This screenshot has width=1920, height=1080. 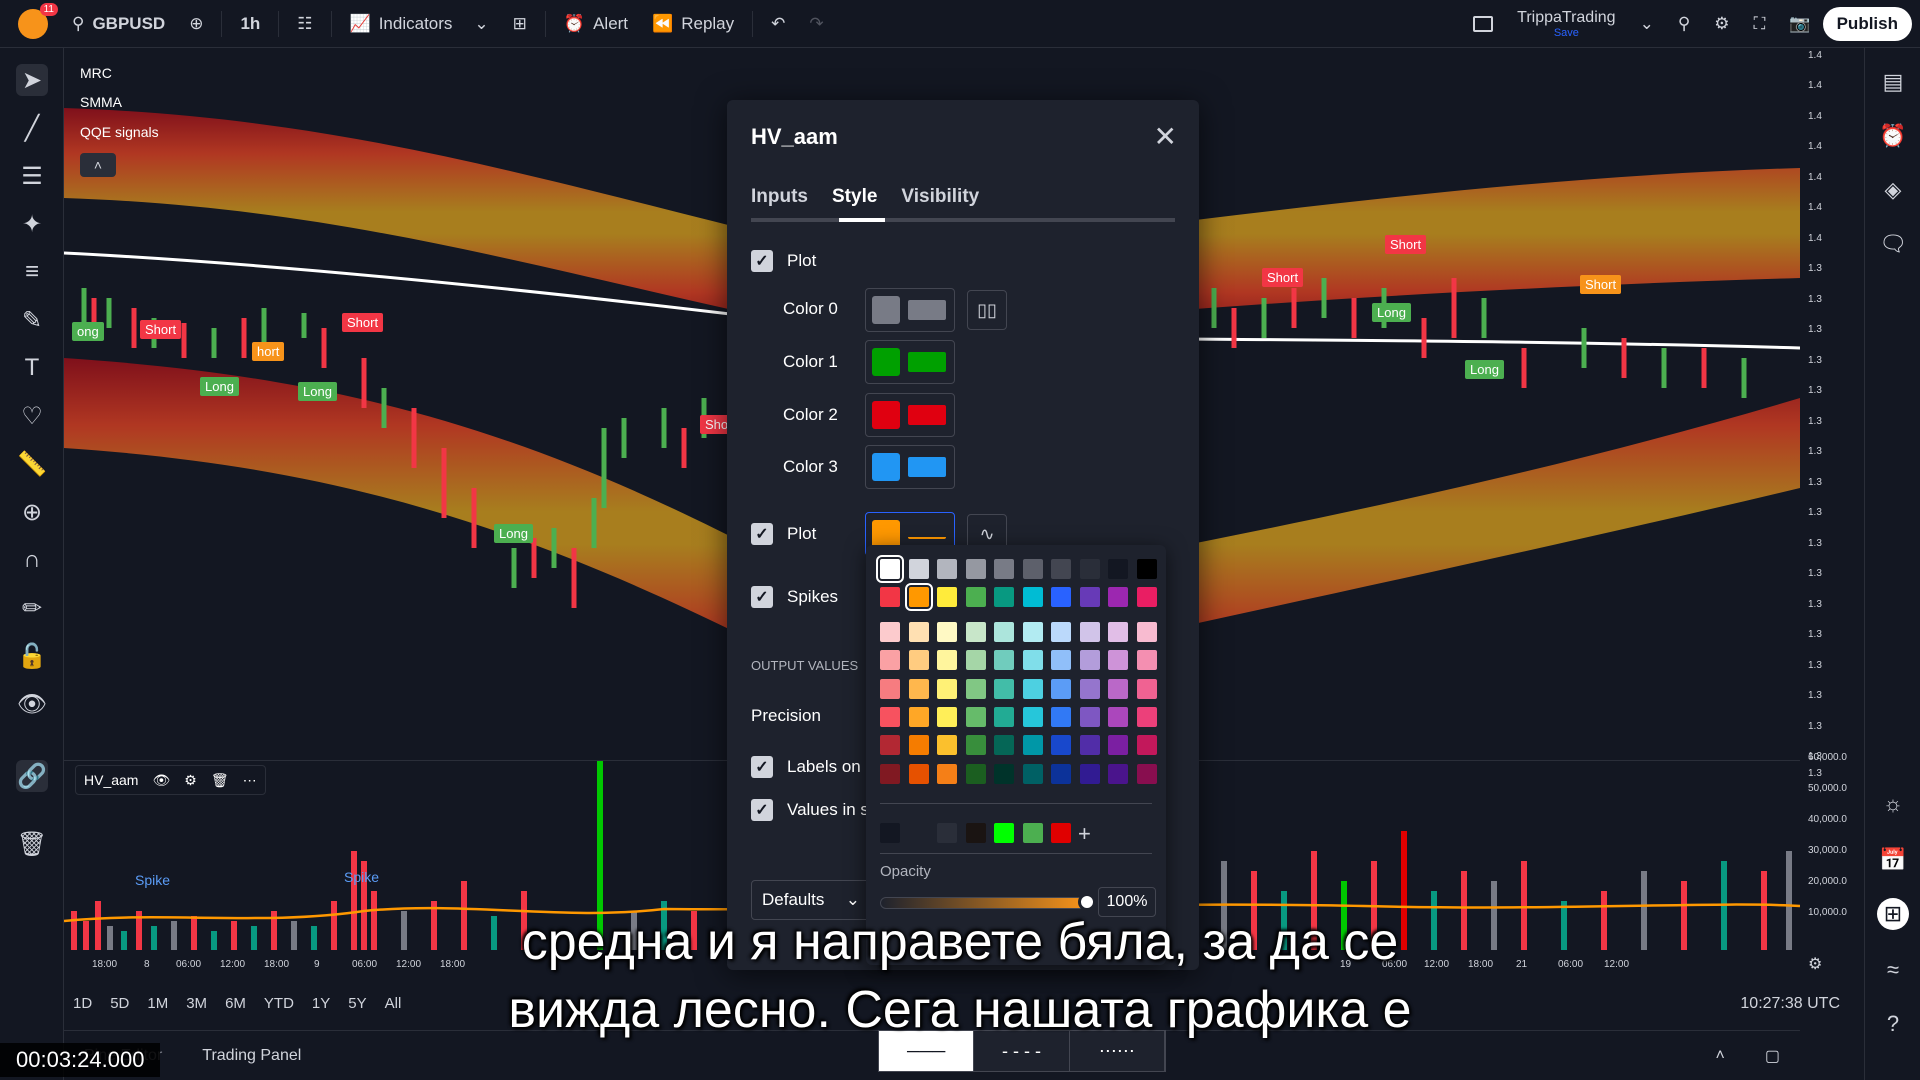 I want to click on alerts-clock-icon: ⏰, so click(x=1893, y=136).